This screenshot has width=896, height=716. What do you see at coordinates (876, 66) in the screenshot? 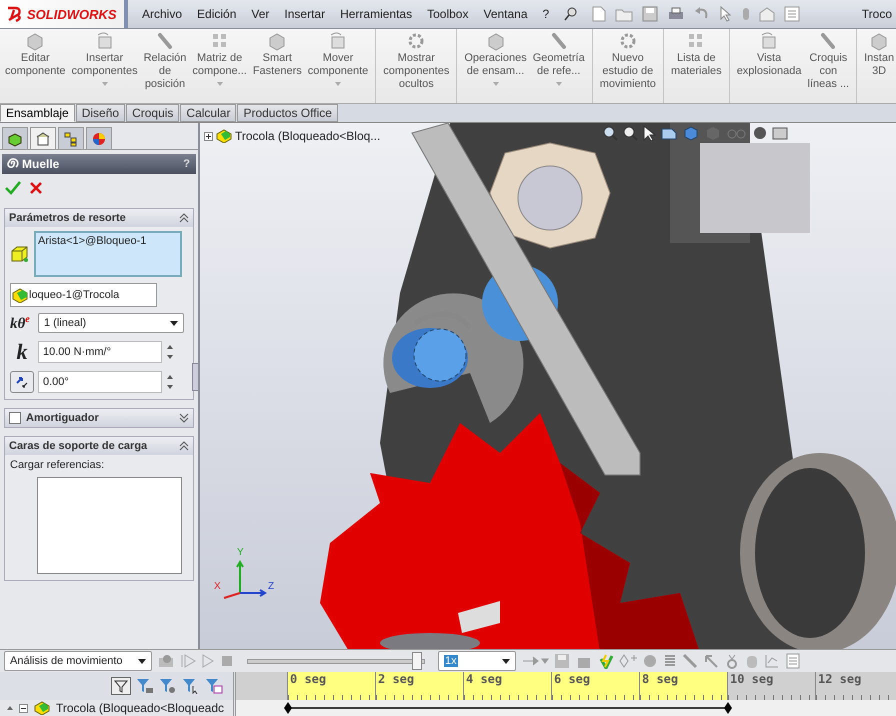
I see `ribbon-button: Instan 3D` at bounding box center [876, 66].